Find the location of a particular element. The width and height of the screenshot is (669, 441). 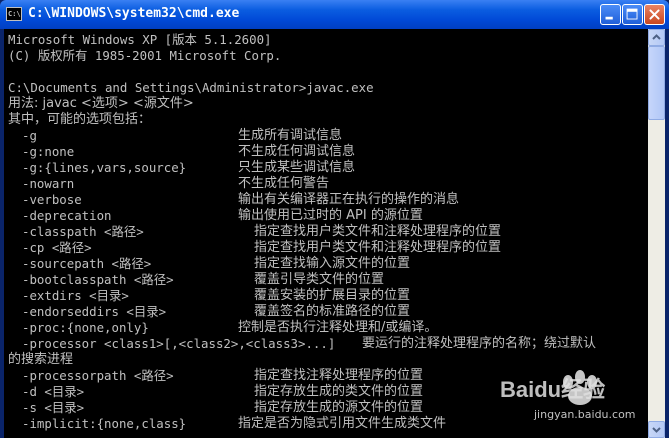

chevron-up-icon is located at coordinates (656, 37).